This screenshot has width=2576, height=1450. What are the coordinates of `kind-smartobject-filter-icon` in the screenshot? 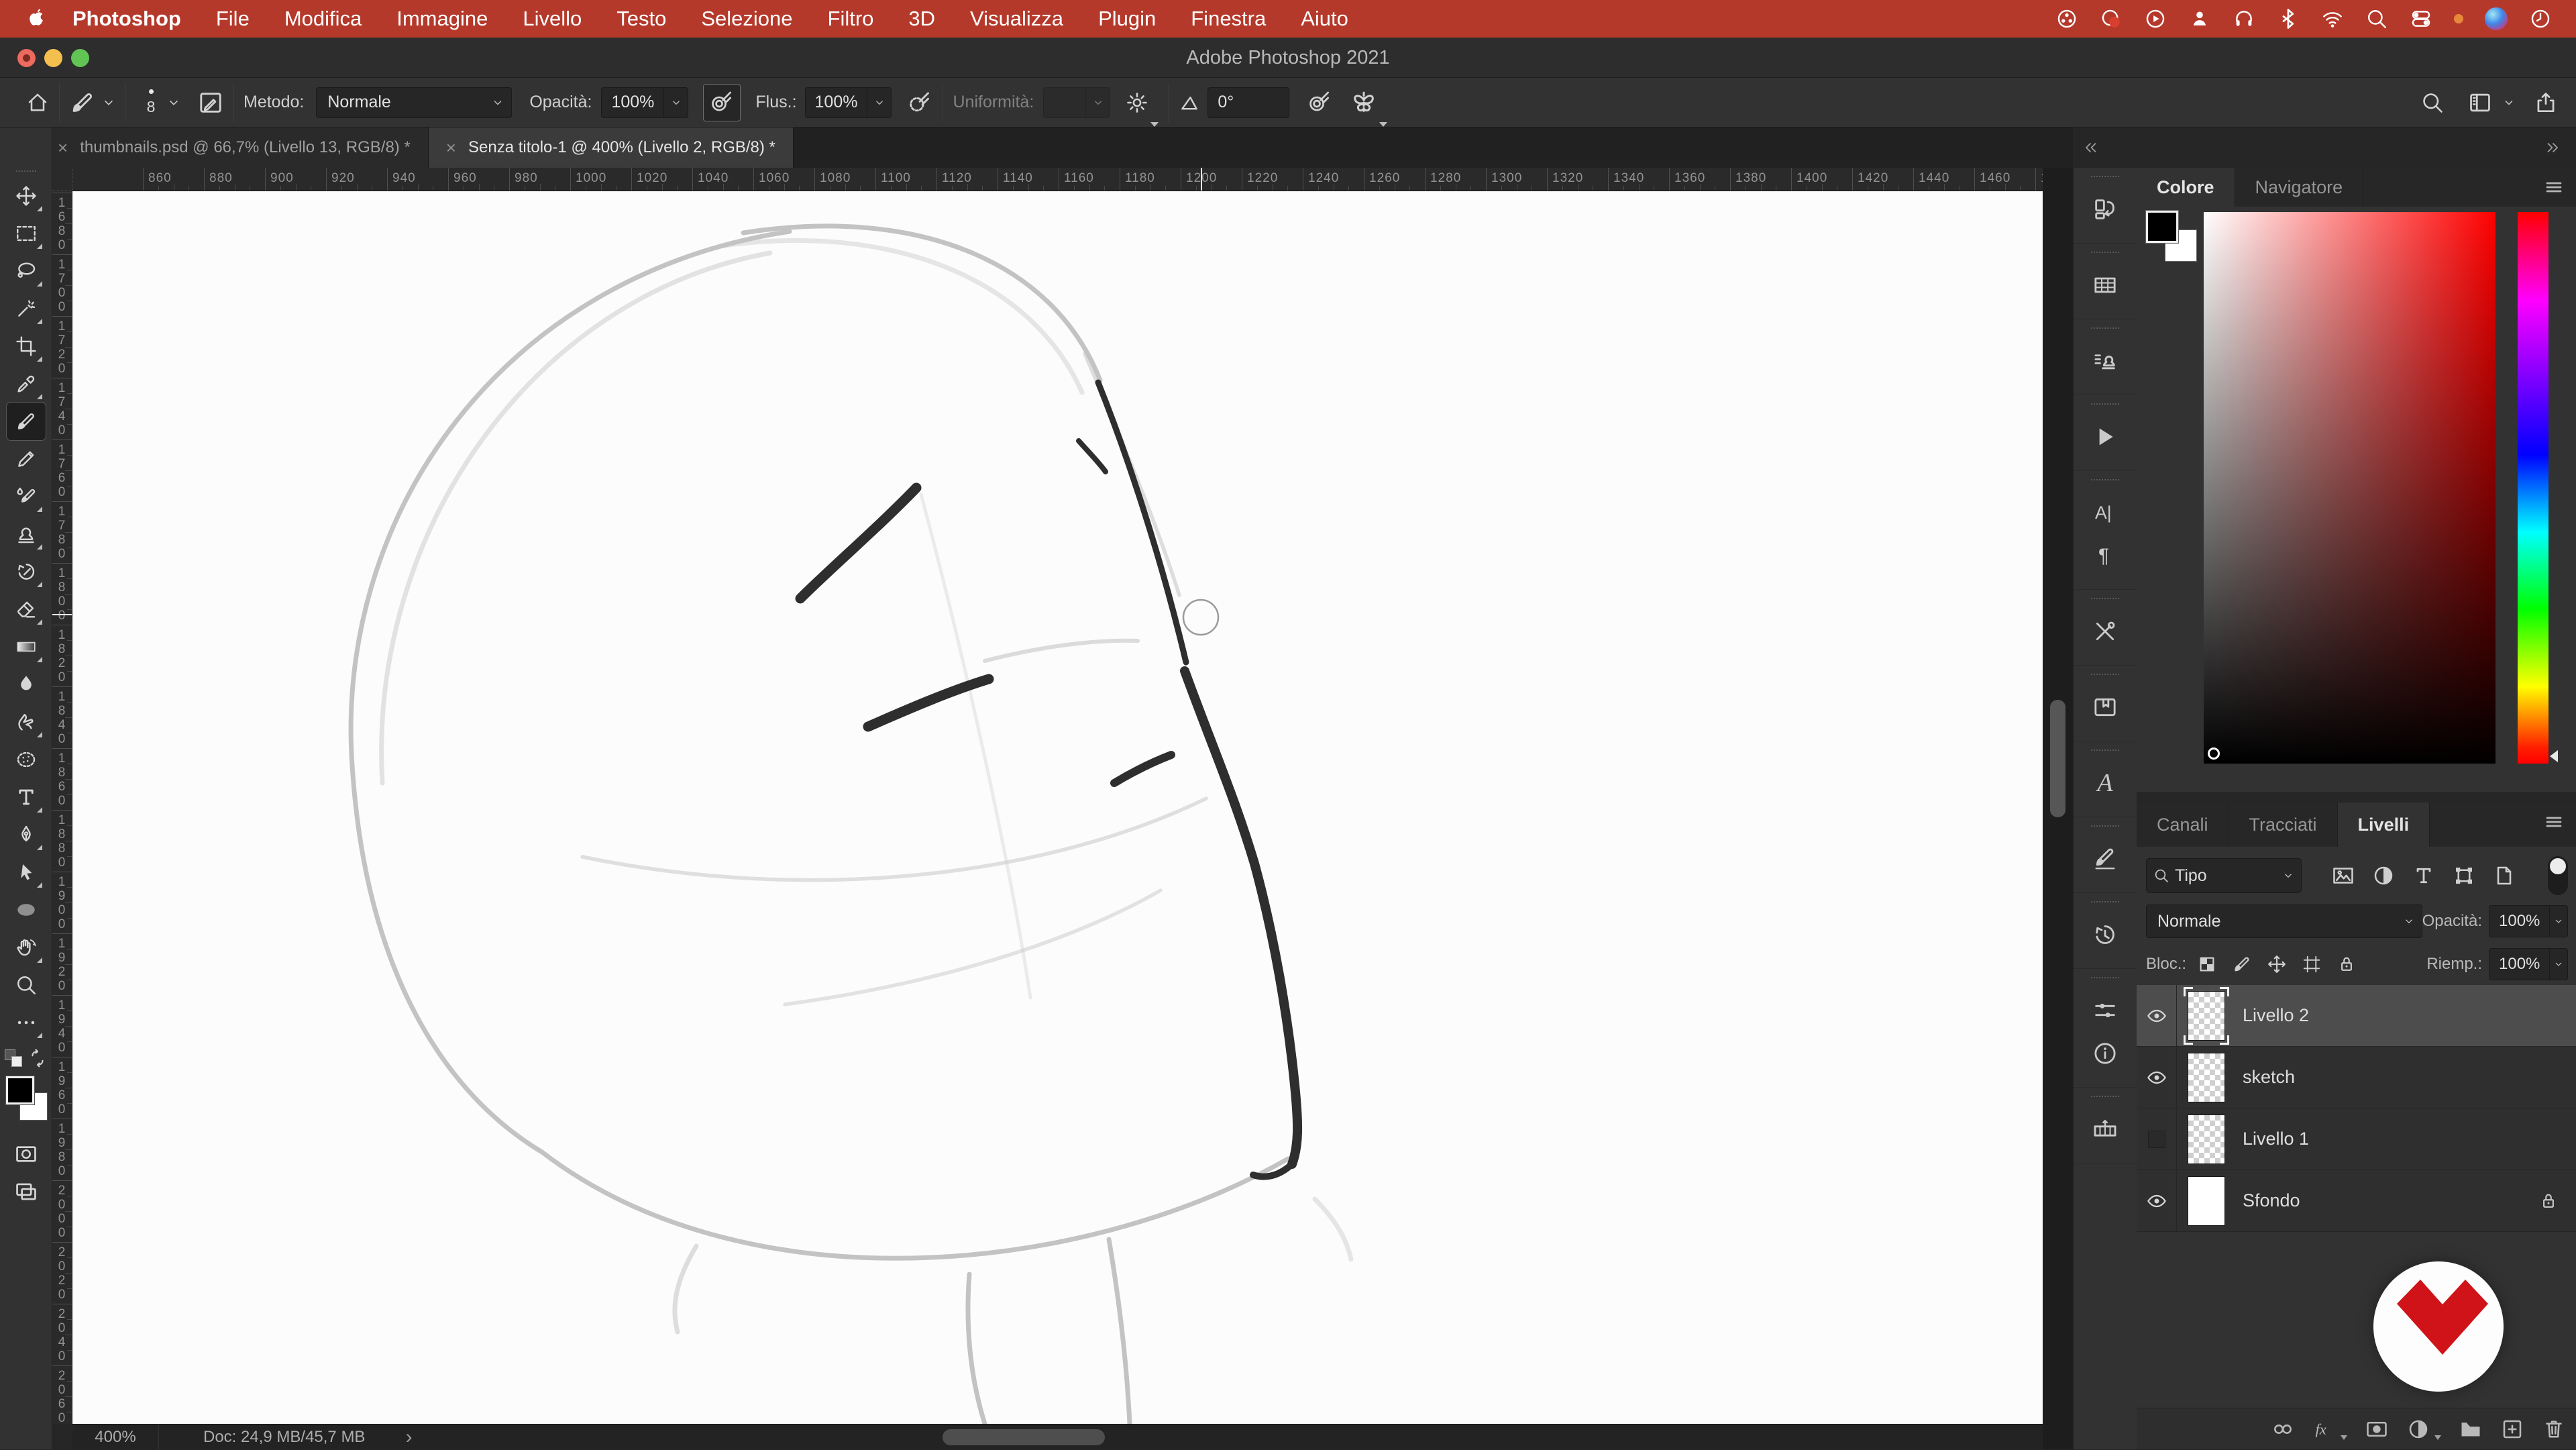 It's located at (2504, 876).